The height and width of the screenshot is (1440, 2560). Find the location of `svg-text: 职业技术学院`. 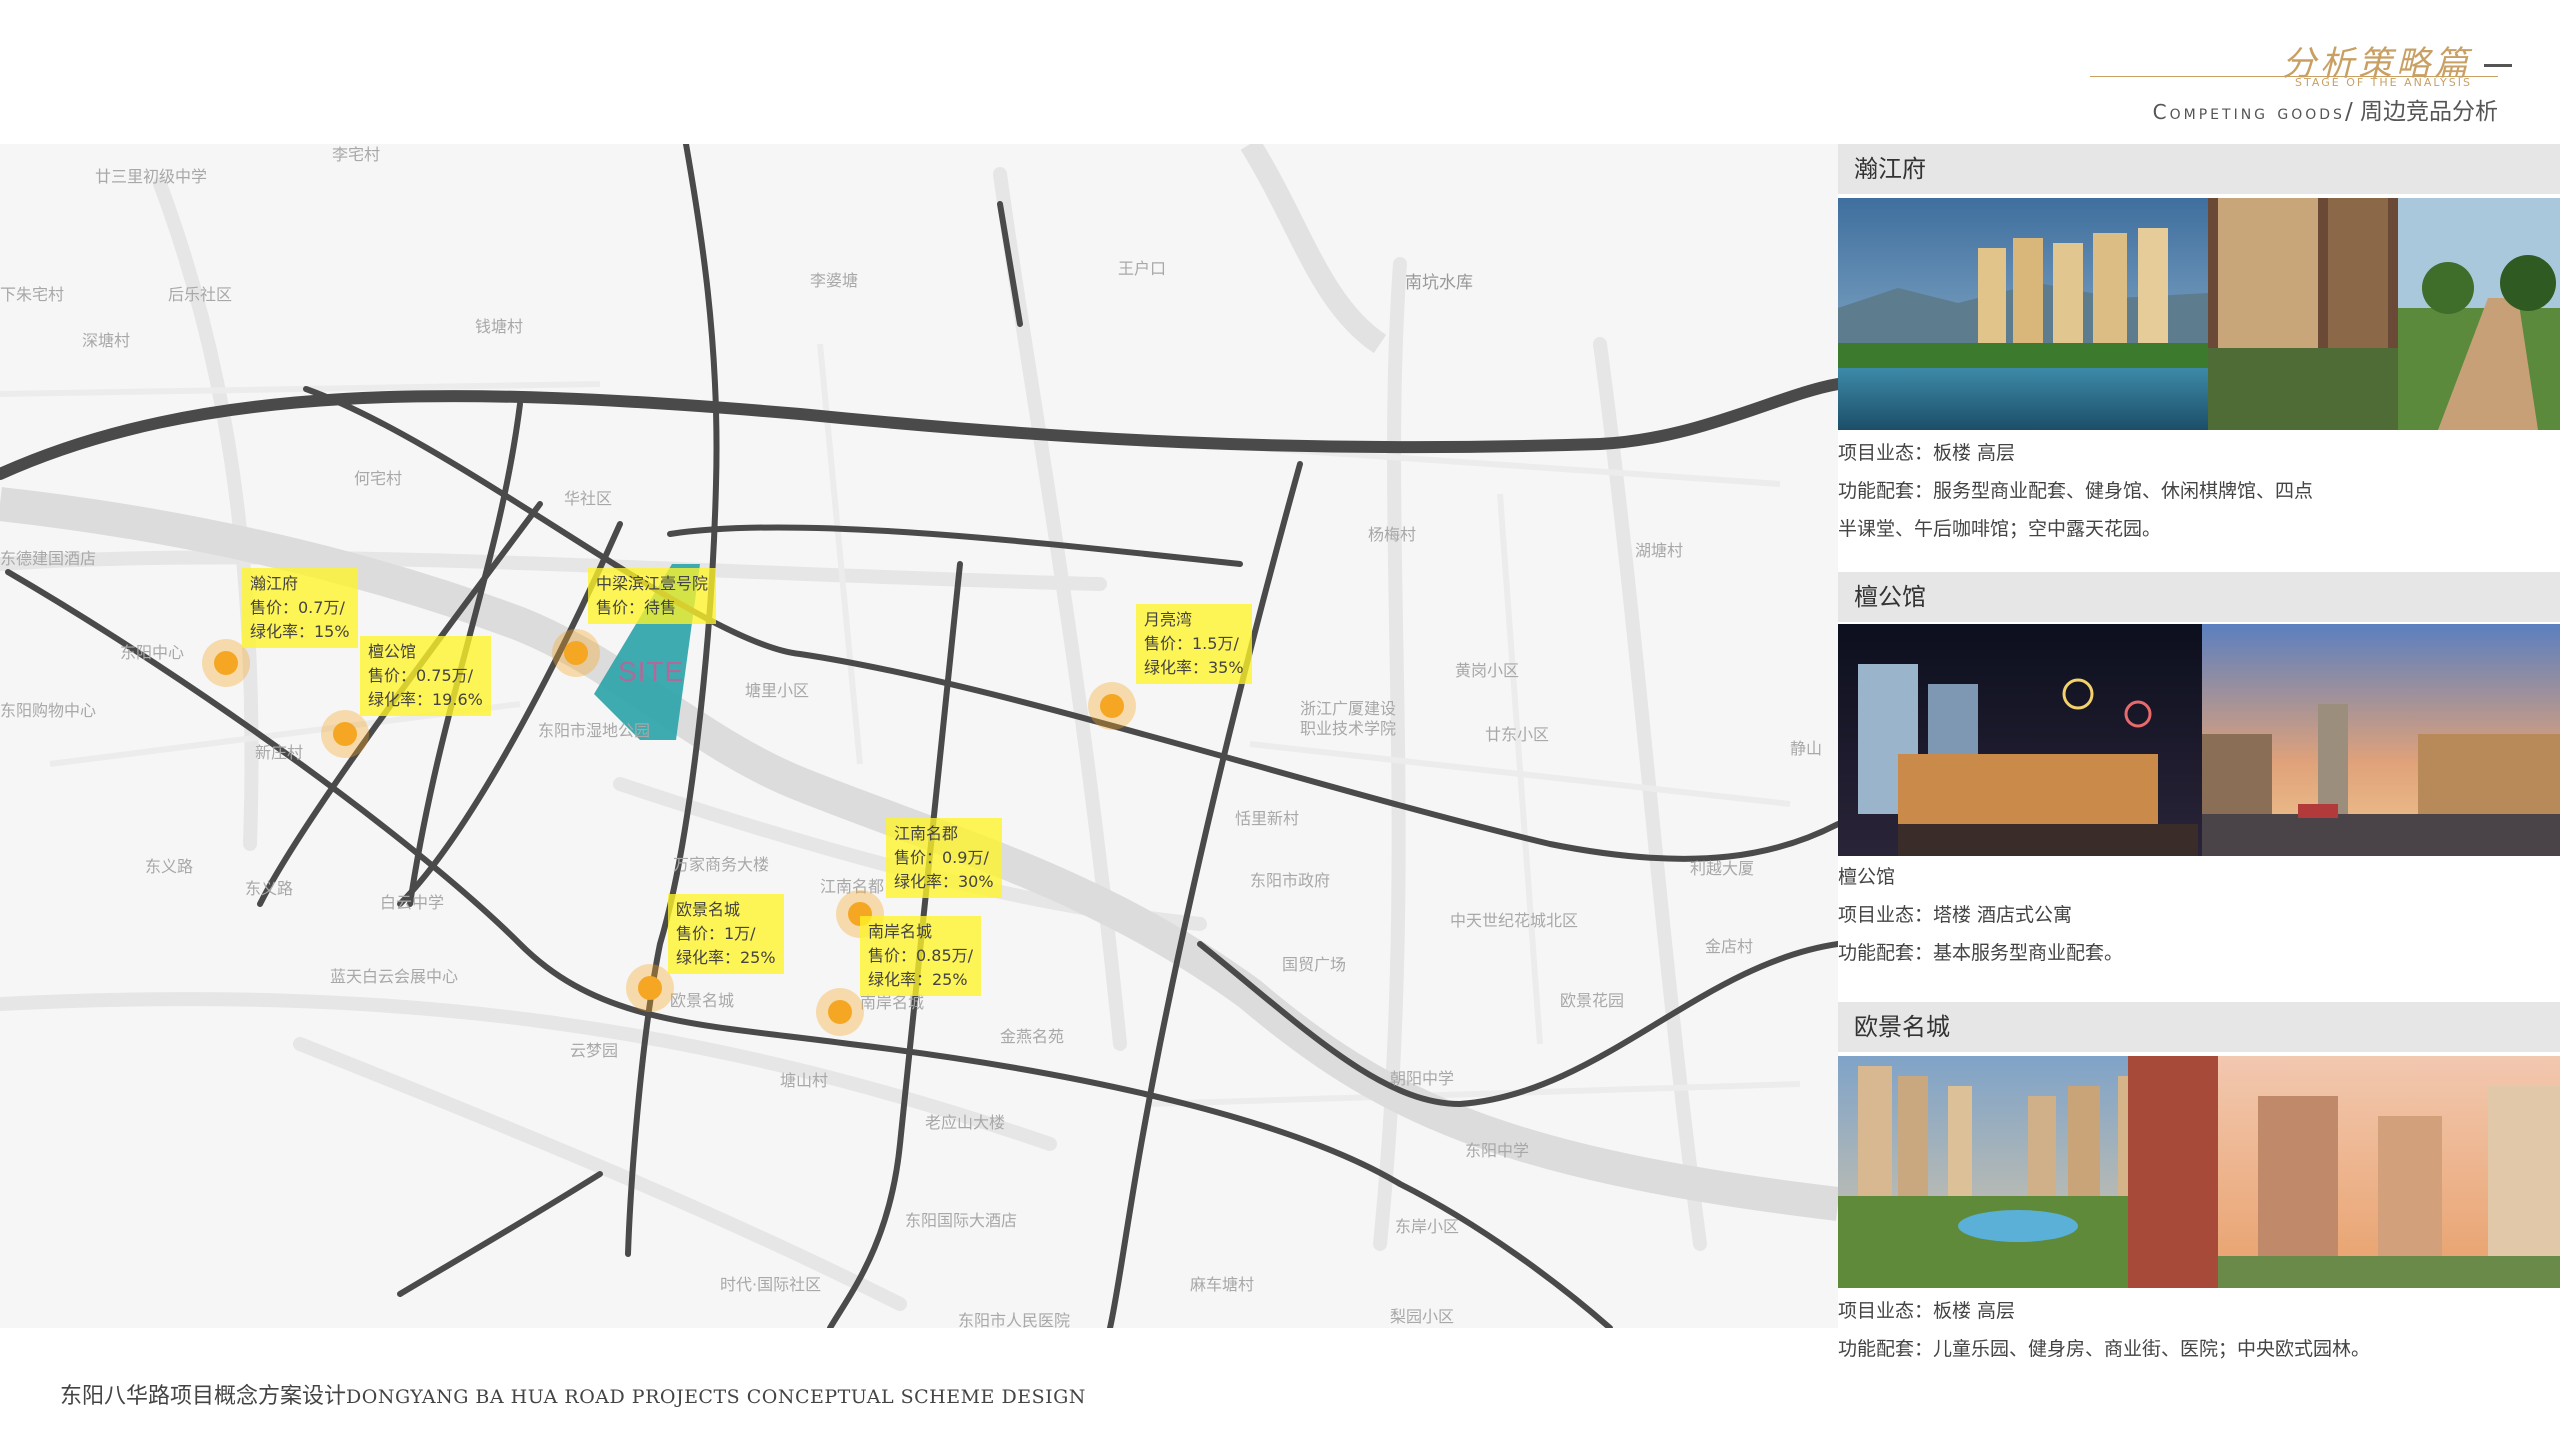

svg-text: 职业技术学院 is located at coordinates (1348, 728).